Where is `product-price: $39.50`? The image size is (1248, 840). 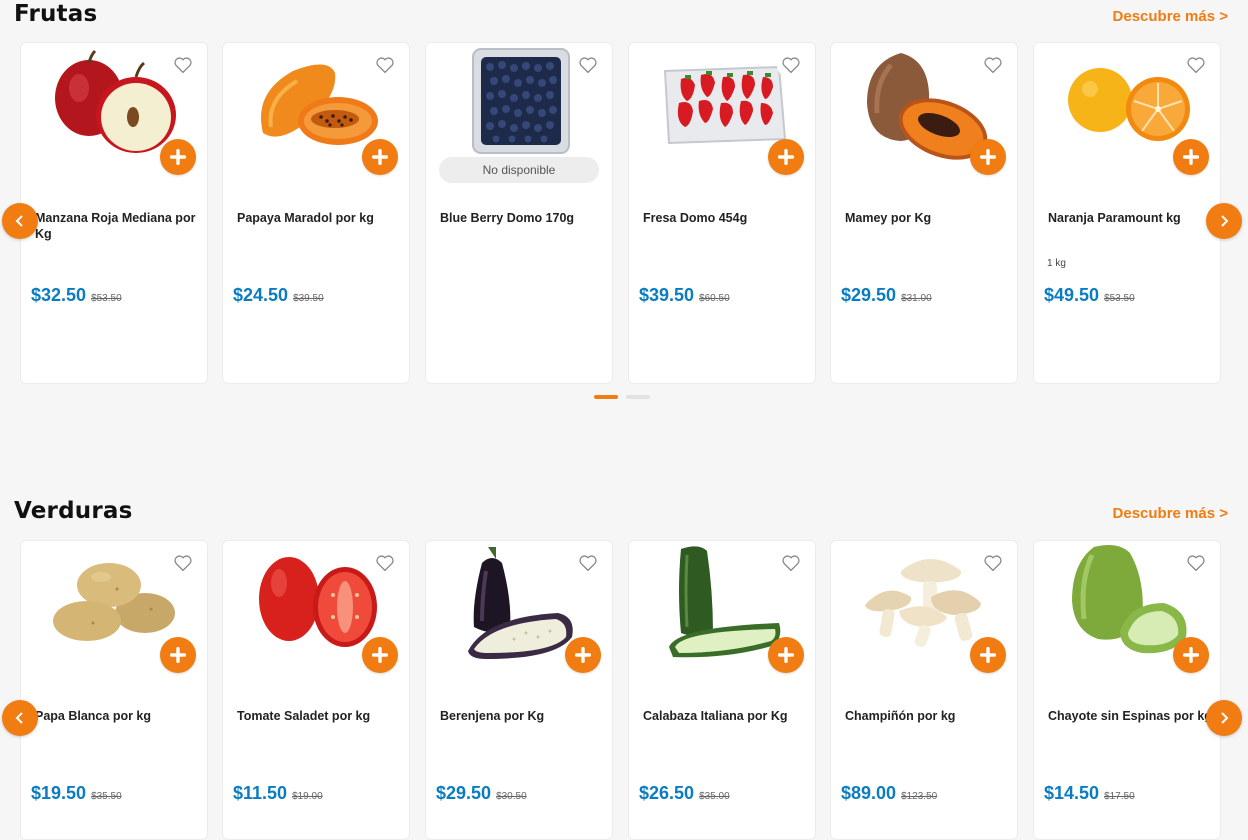
product-price: $39.50 is located at coordinates (667, 295).